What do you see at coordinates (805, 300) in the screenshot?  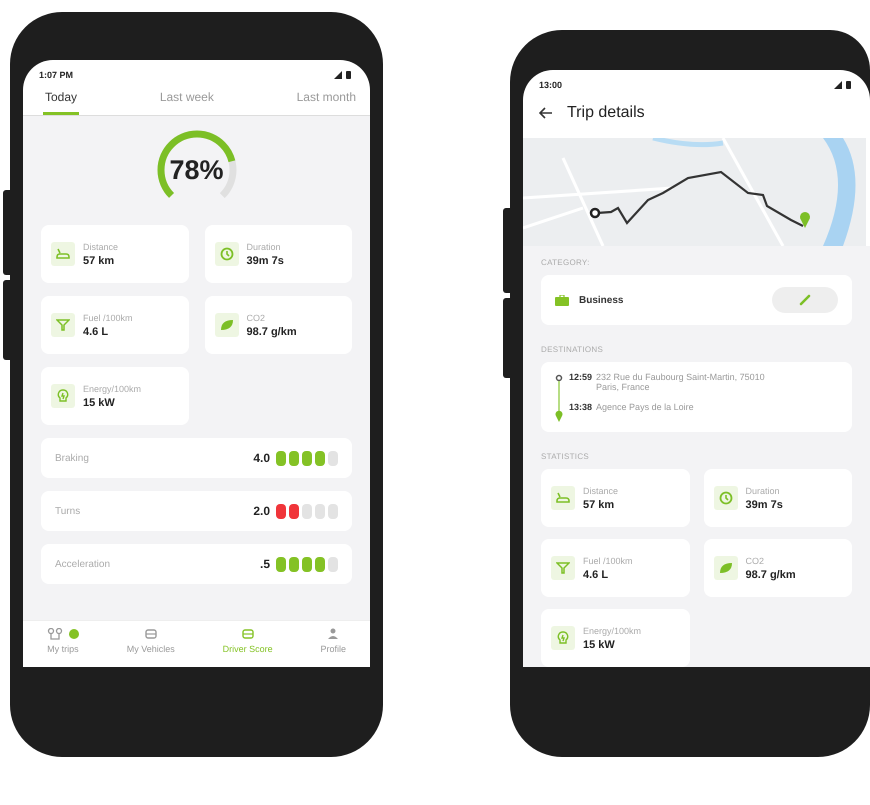 I see `pencil-icon` at bounding box center [805, 300].